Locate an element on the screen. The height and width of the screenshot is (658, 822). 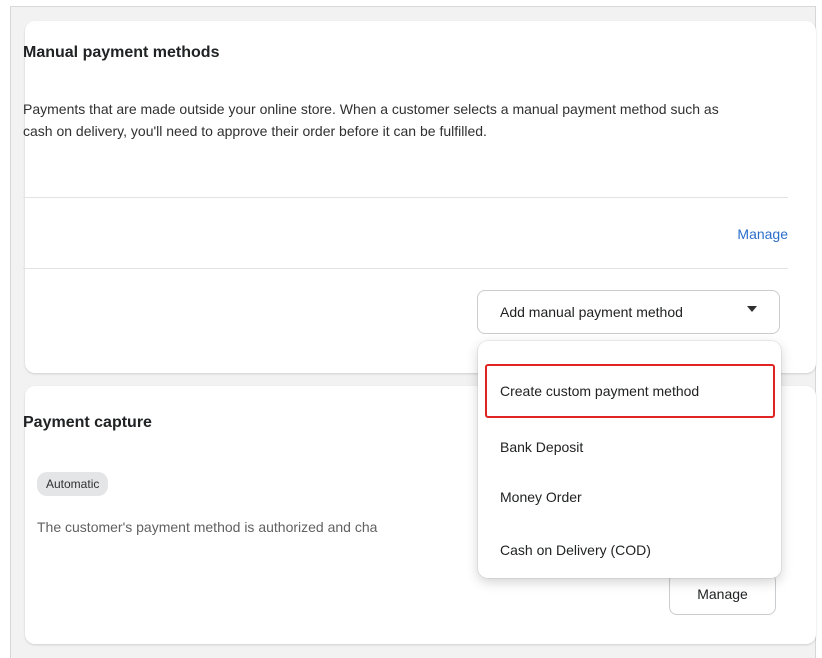
cash-on-delivery-option: Cash on Delivery (COD) is located at coordinates (629, 550).